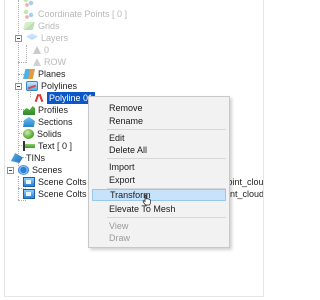 The image size is (320, 300). I want to click on tree-item-planes: Planes, so click(44, 74).